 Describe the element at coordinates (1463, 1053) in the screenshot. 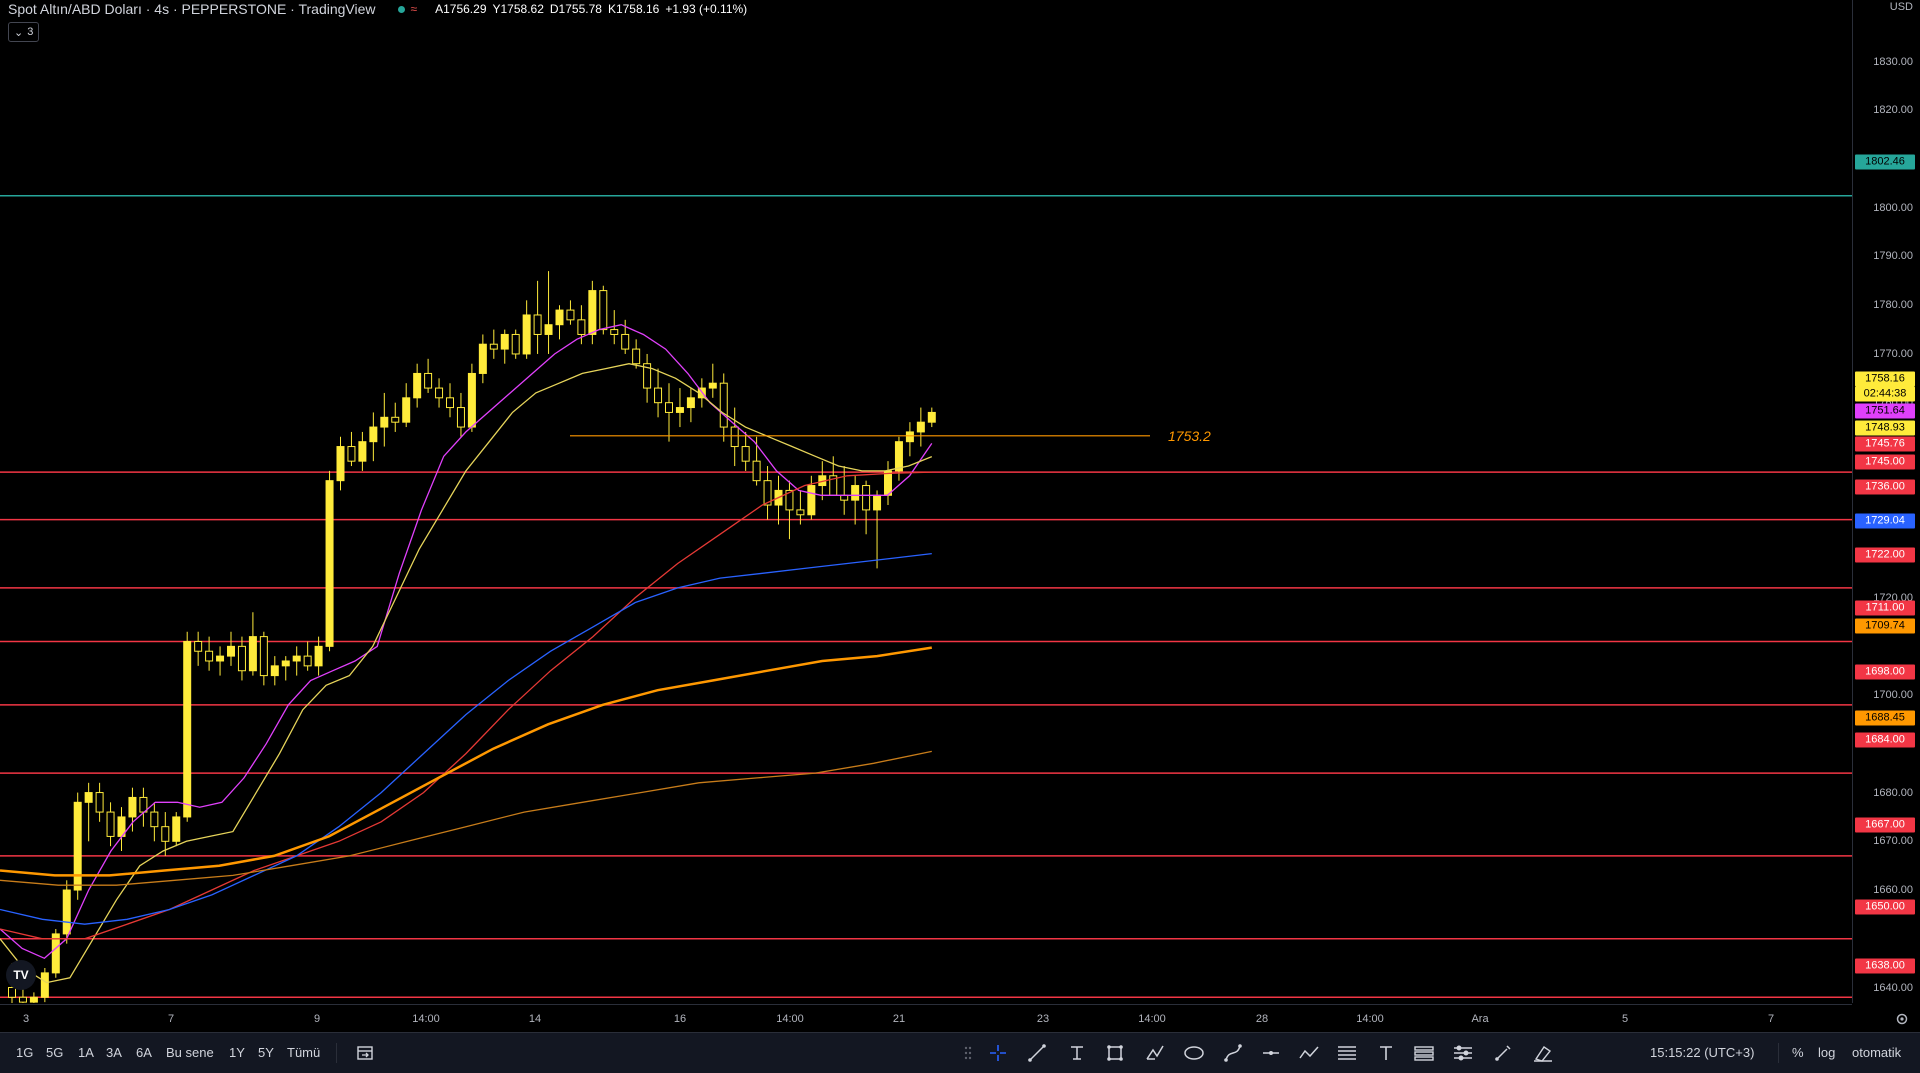

I see `date-range-icon` at that location.